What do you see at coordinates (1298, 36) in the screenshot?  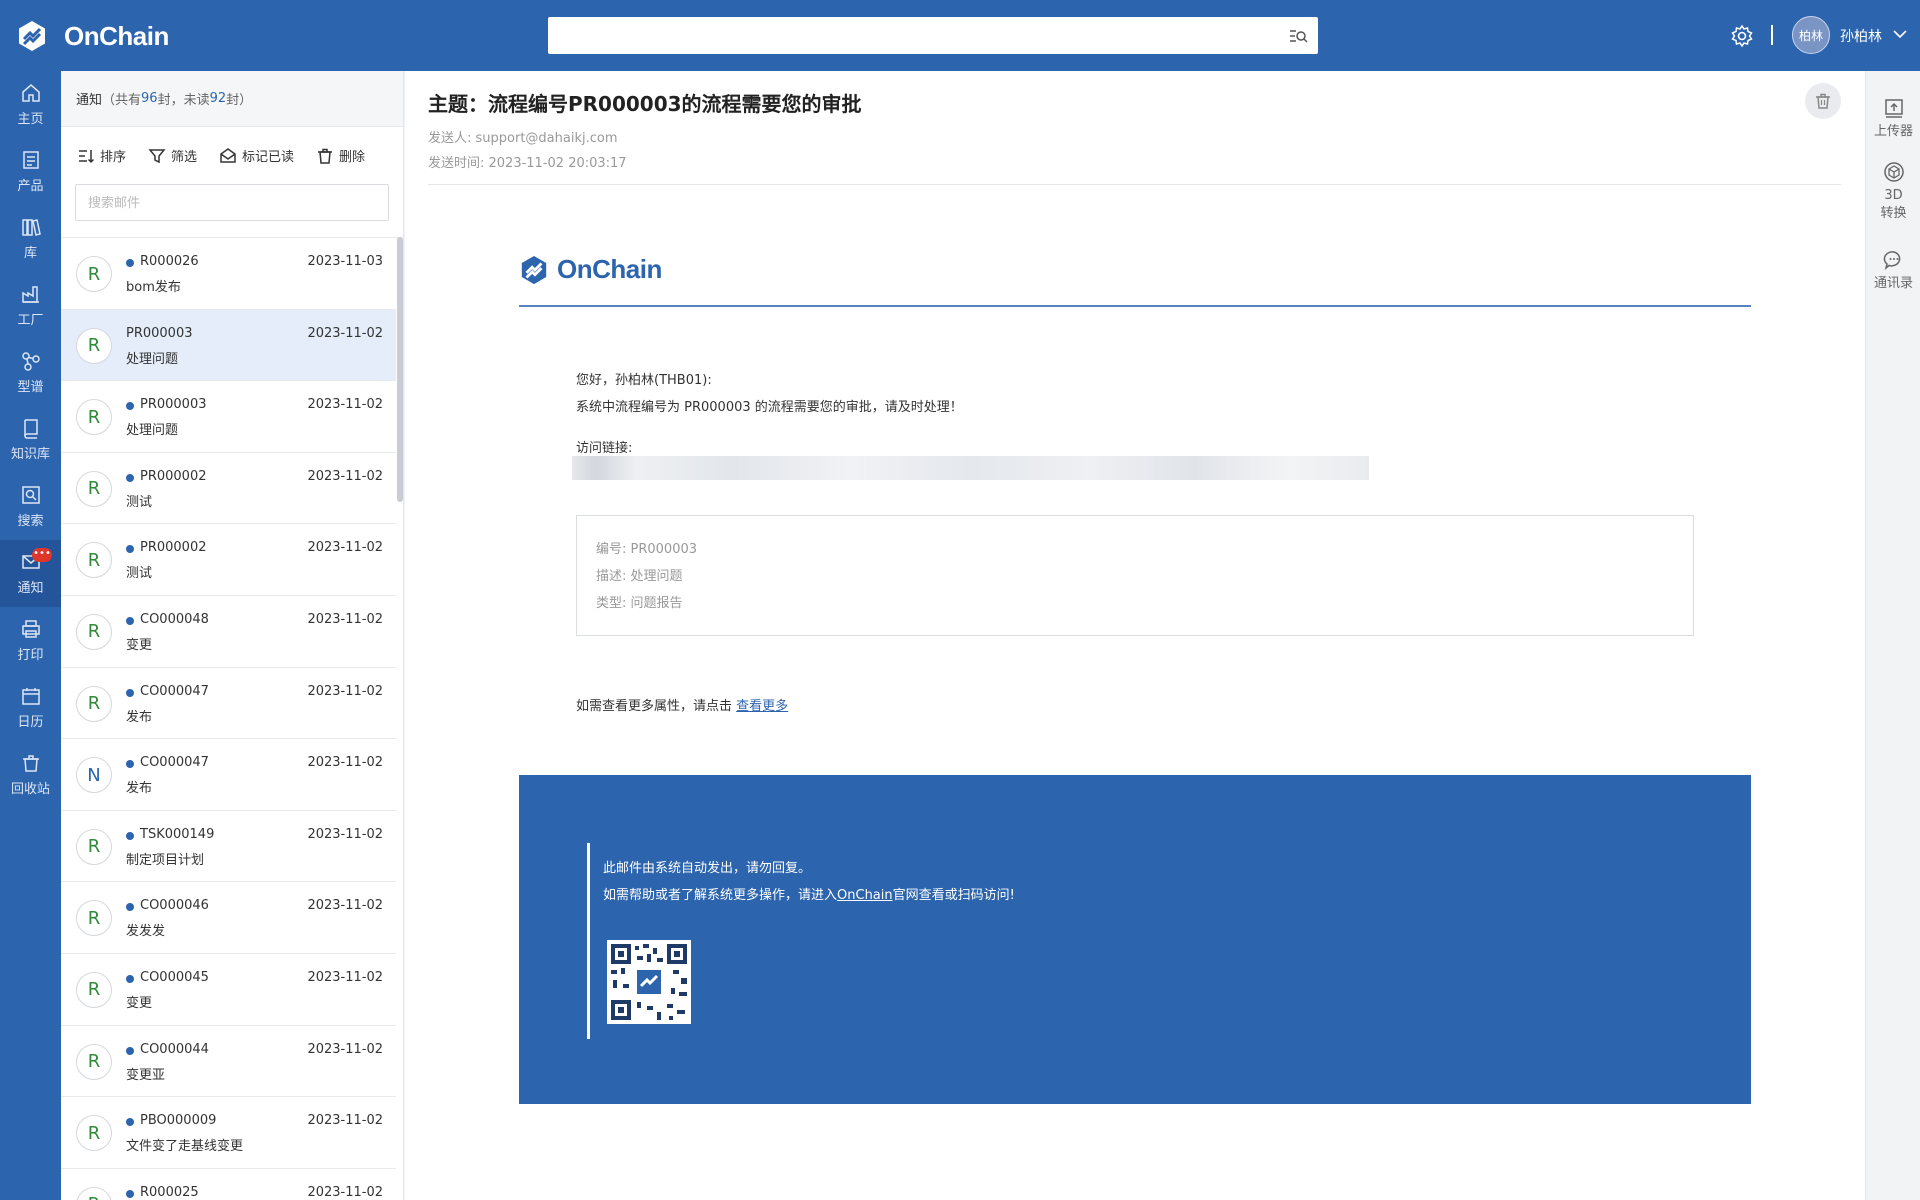 I see `search-list-icon` at bounding box center [1298, 36].